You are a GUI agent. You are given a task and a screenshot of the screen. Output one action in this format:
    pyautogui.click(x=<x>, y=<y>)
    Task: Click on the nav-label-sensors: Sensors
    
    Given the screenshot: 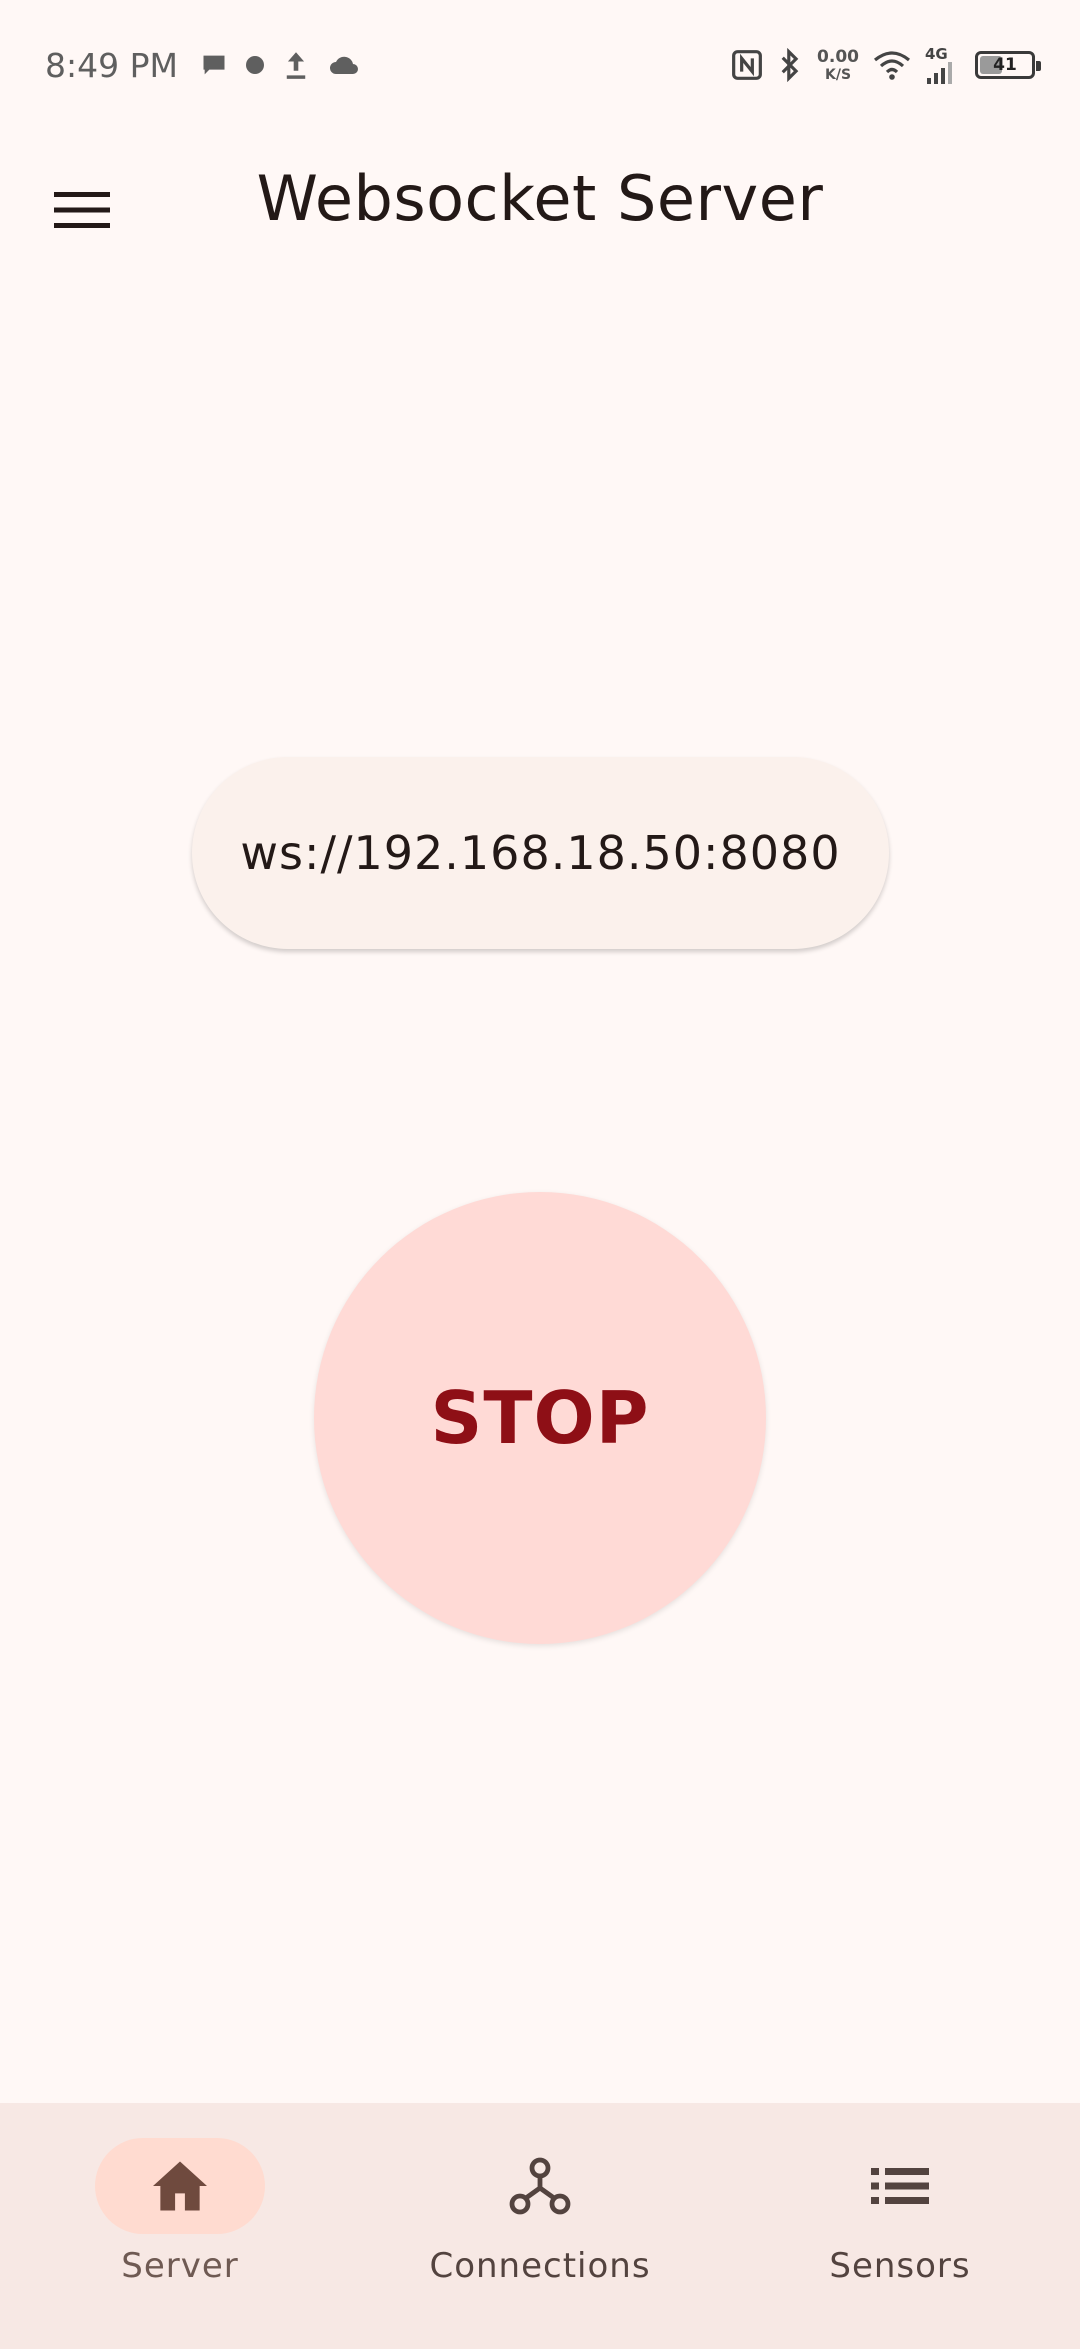 What is the action you would take?
    pyautogui.click(x=900, y=2266)
    